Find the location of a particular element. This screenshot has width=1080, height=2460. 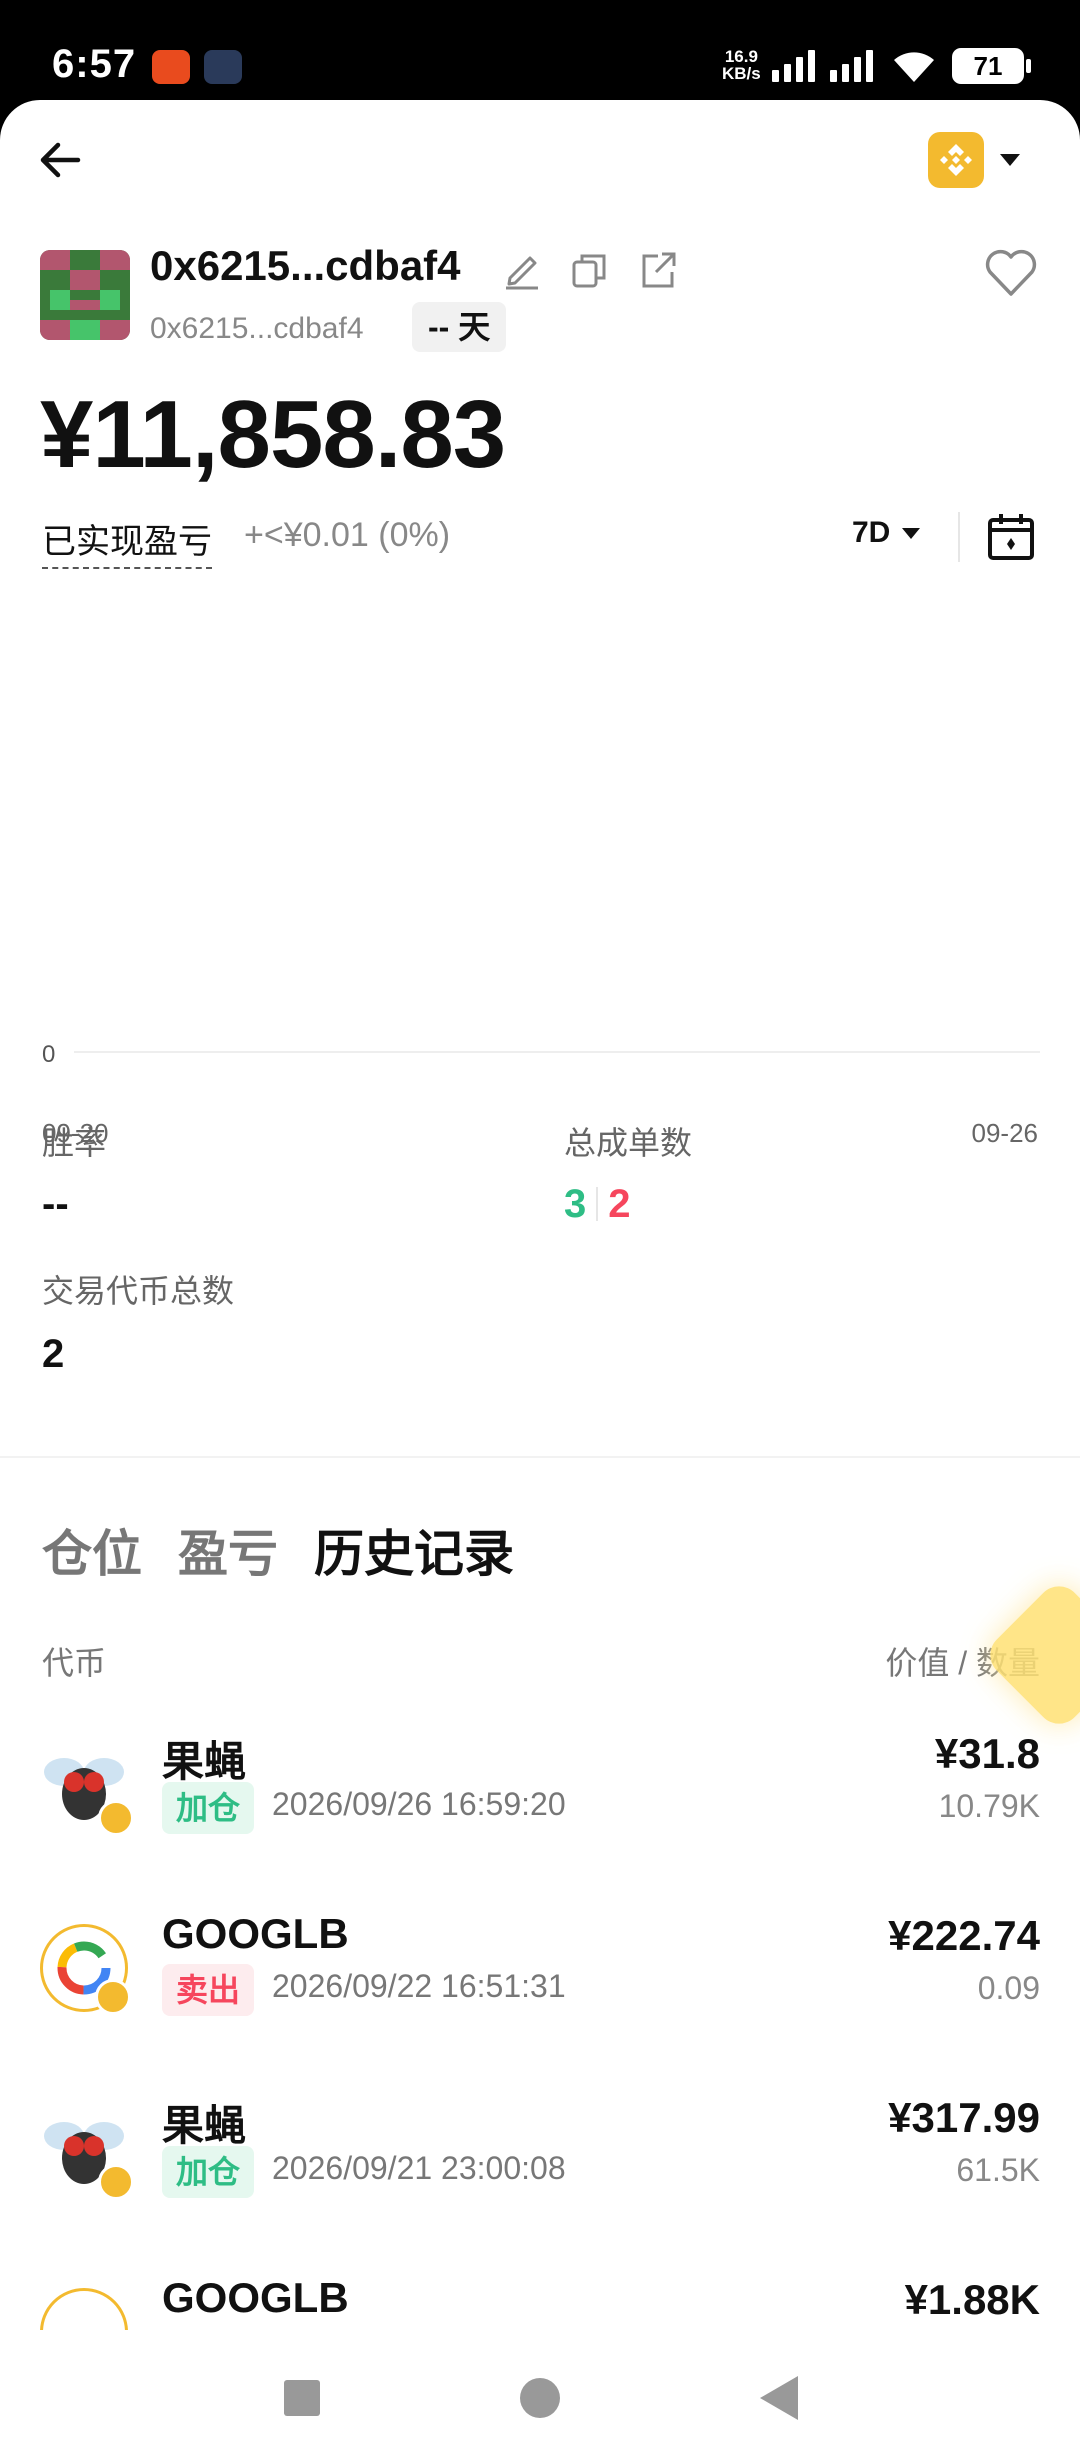

system-nav-bar is located at coordinates (540, 2395).